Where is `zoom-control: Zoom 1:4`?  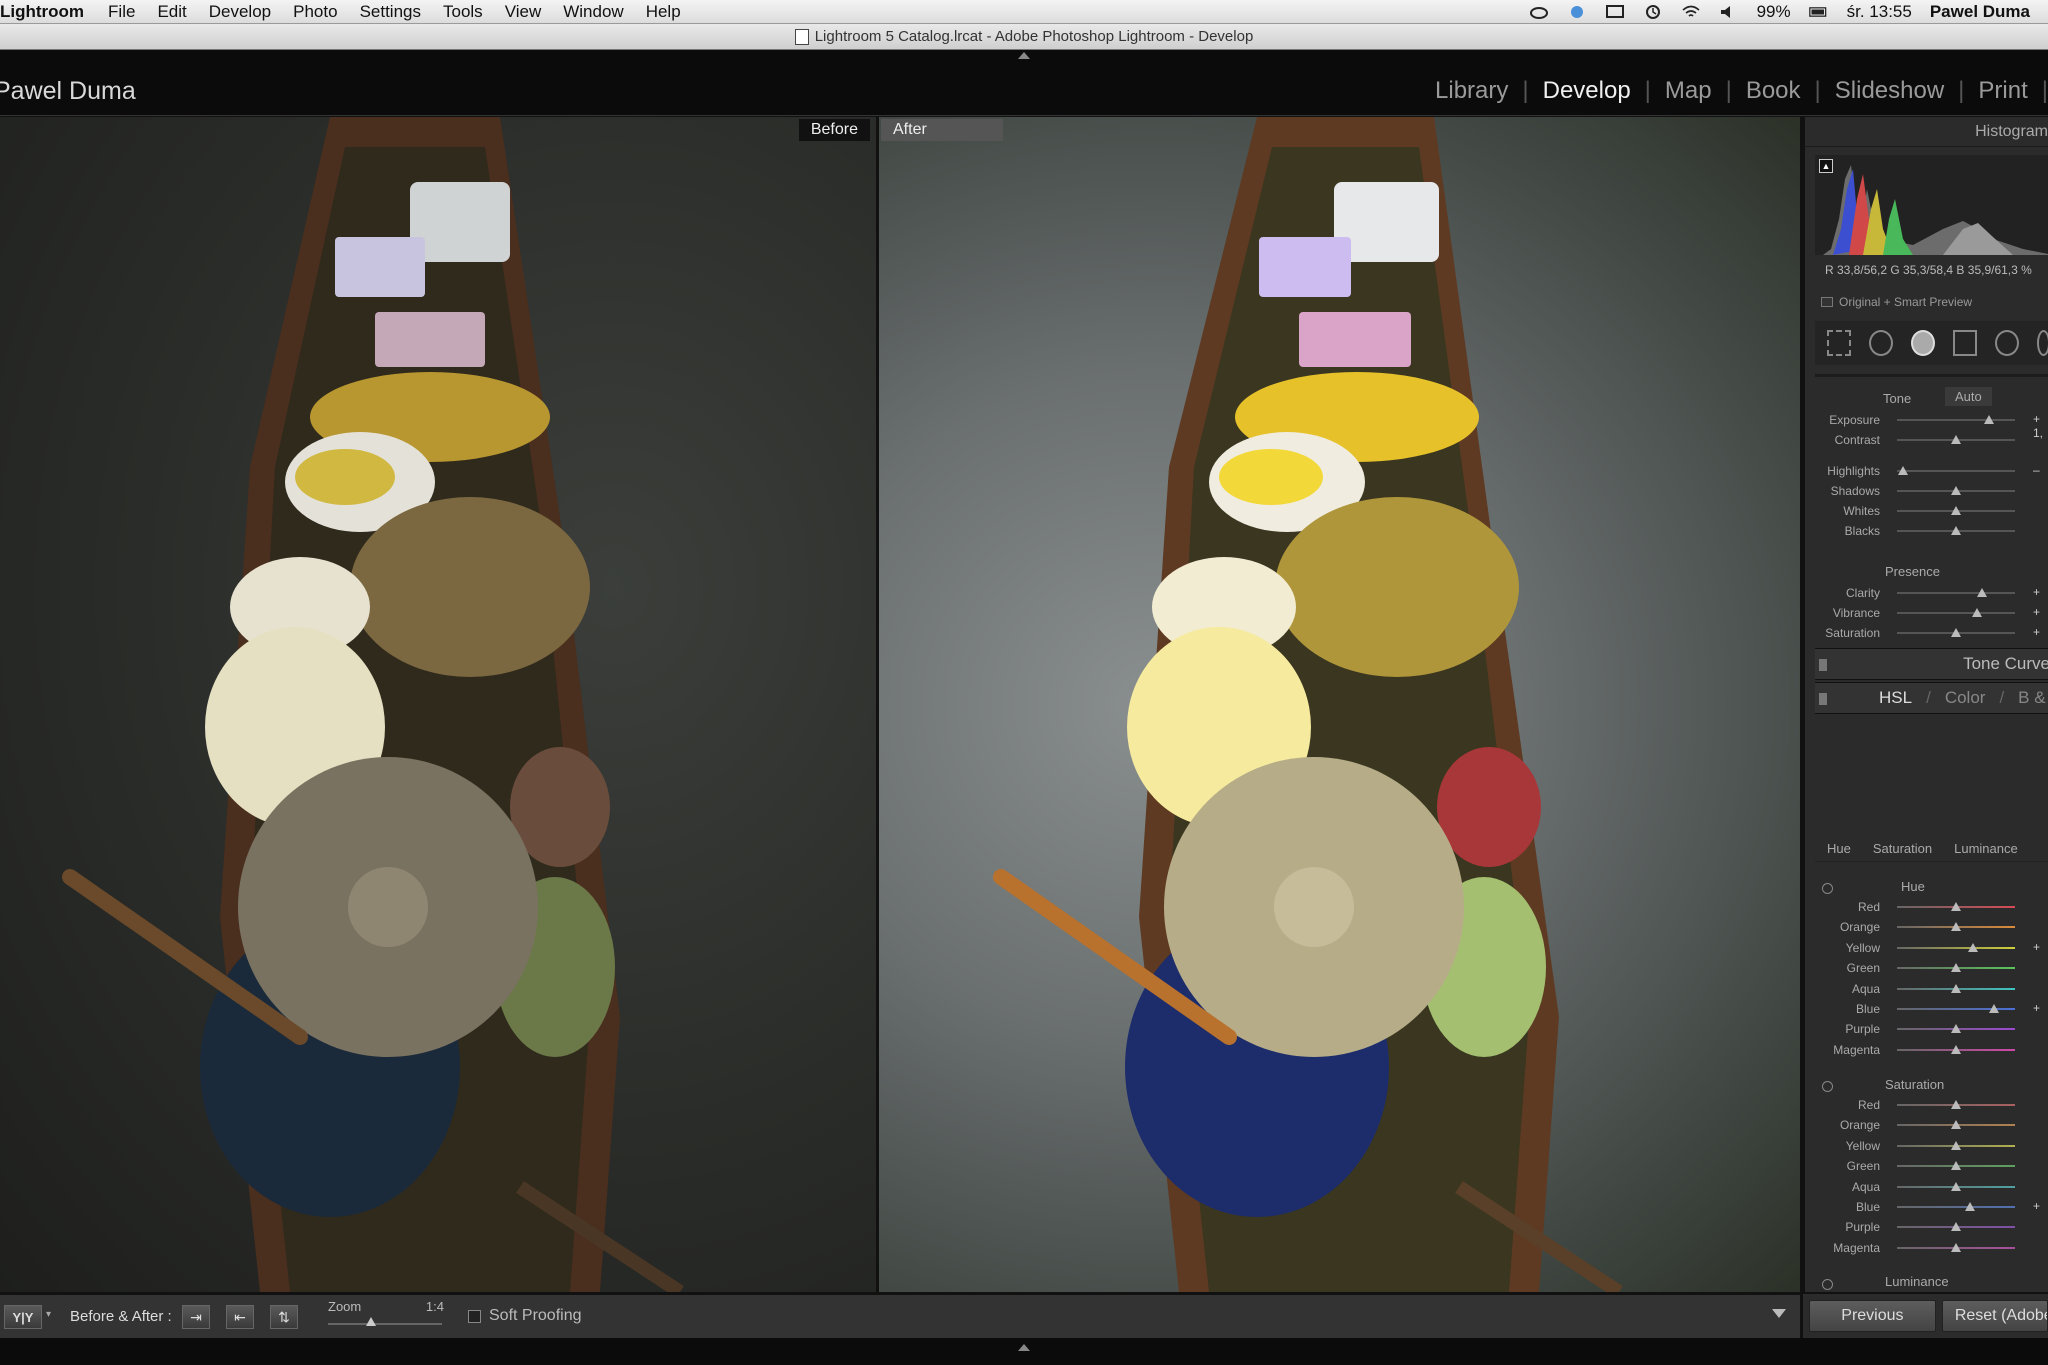
zoom-control: Zoom 1:4 is located at coordinates (385, 1315).